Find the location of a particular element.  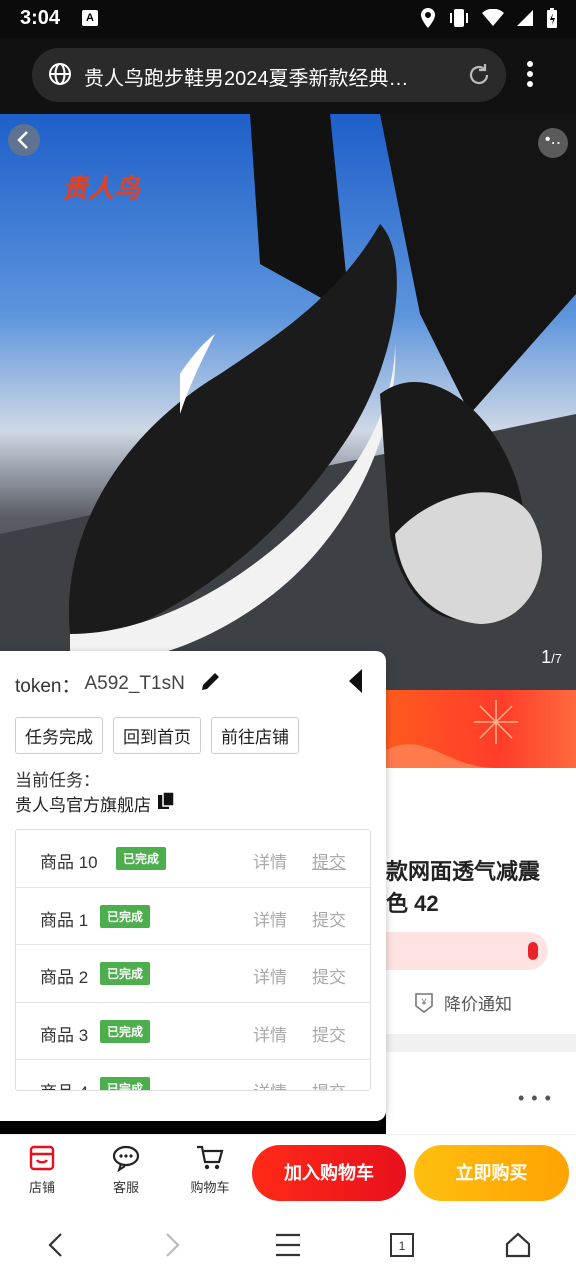

card-more-icon: • • • is located at coordinates (535, 1098).